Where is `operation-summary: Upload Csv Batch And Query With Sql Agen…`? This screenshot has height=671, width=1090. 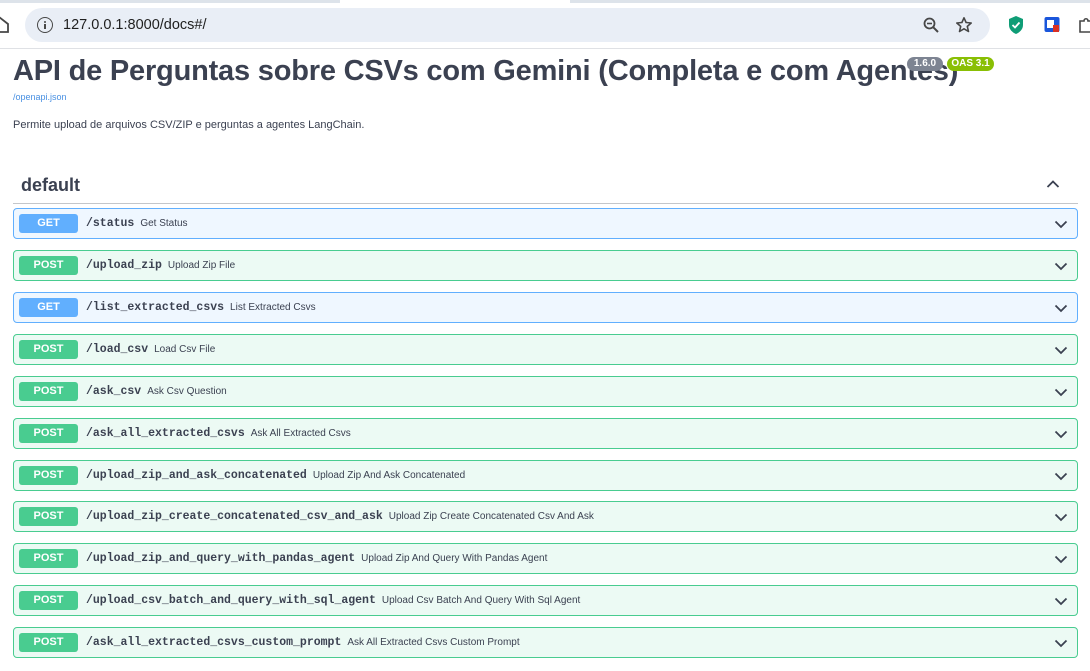 operation-summary: Upload Csv Batch And Query With Sql Agen… is located at coordinates (481, 600).